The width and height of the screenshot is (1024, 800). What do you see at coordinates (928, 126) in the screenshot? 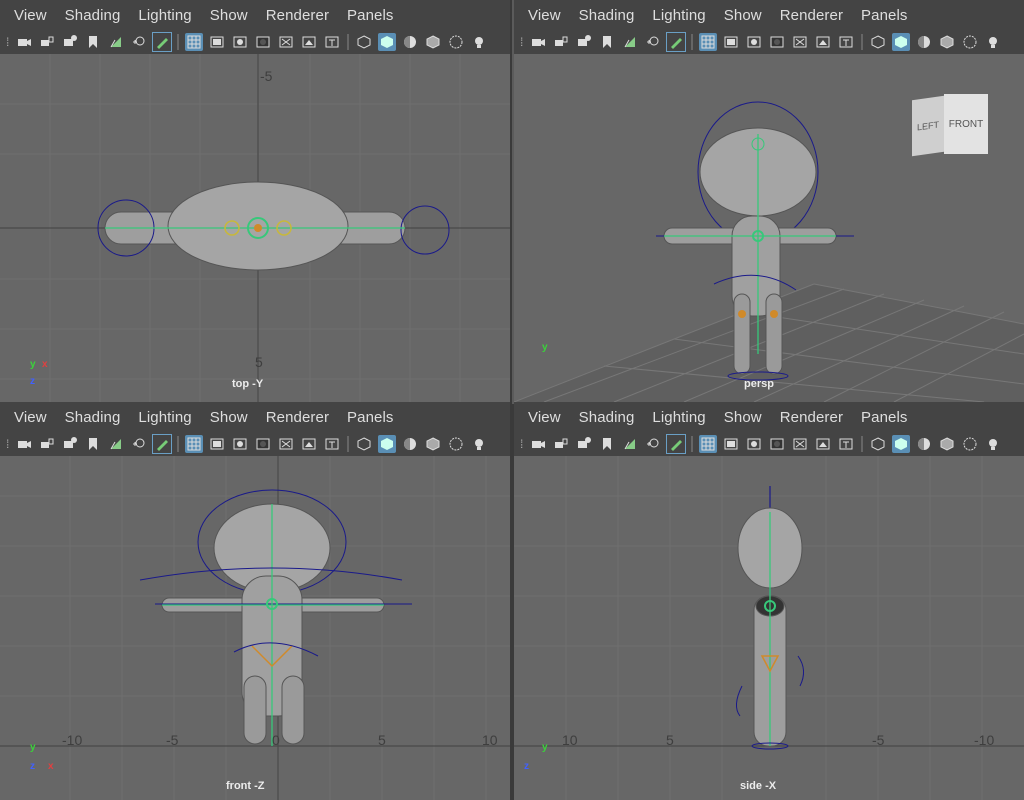
I see `viewcube-left-face: LEFT` at bounding box center [928, 126].